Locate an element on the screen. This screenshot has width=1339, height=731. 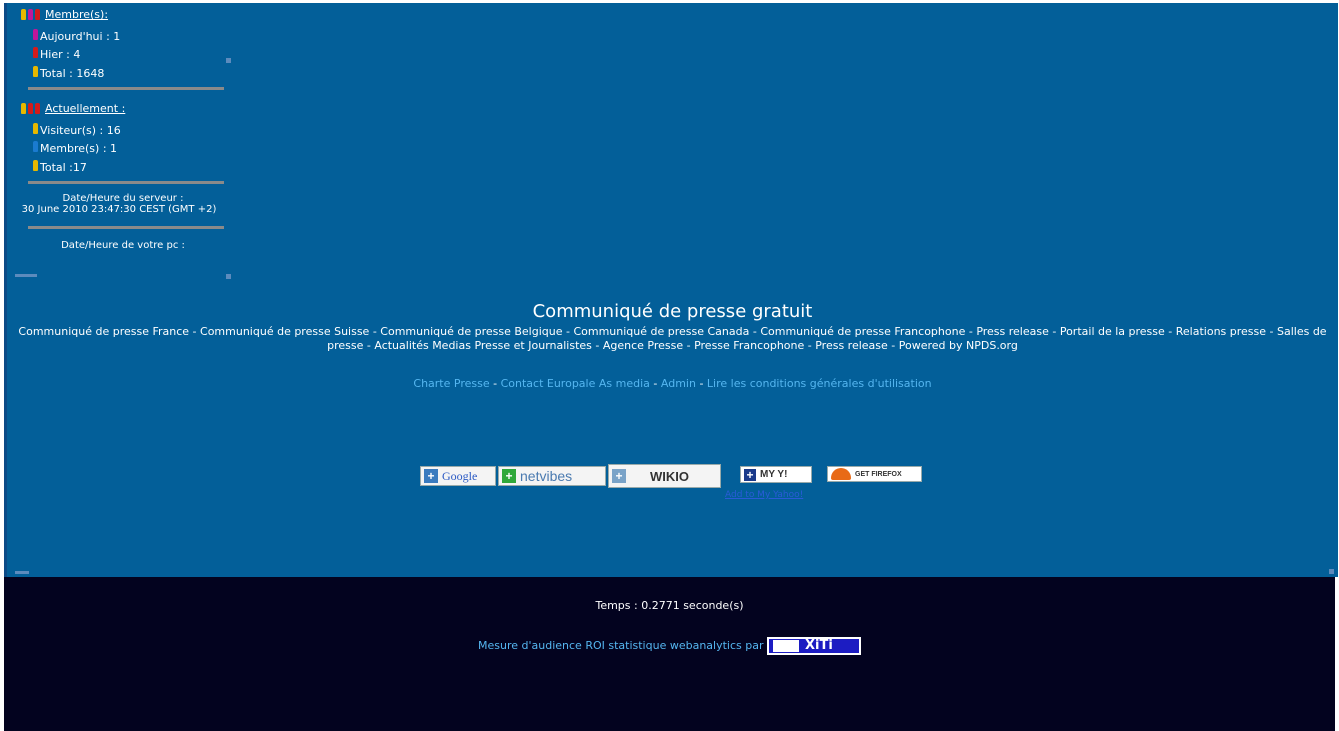
google-label: Google is located at coordinates (460, 475).